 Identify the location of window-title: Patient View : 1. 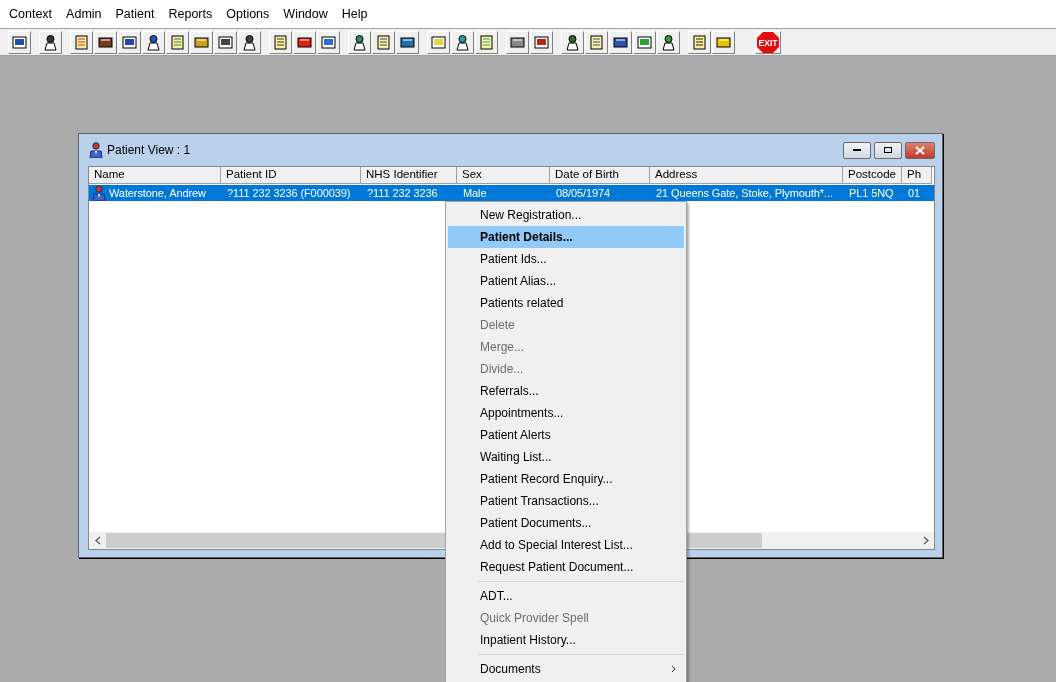
(149, 150).